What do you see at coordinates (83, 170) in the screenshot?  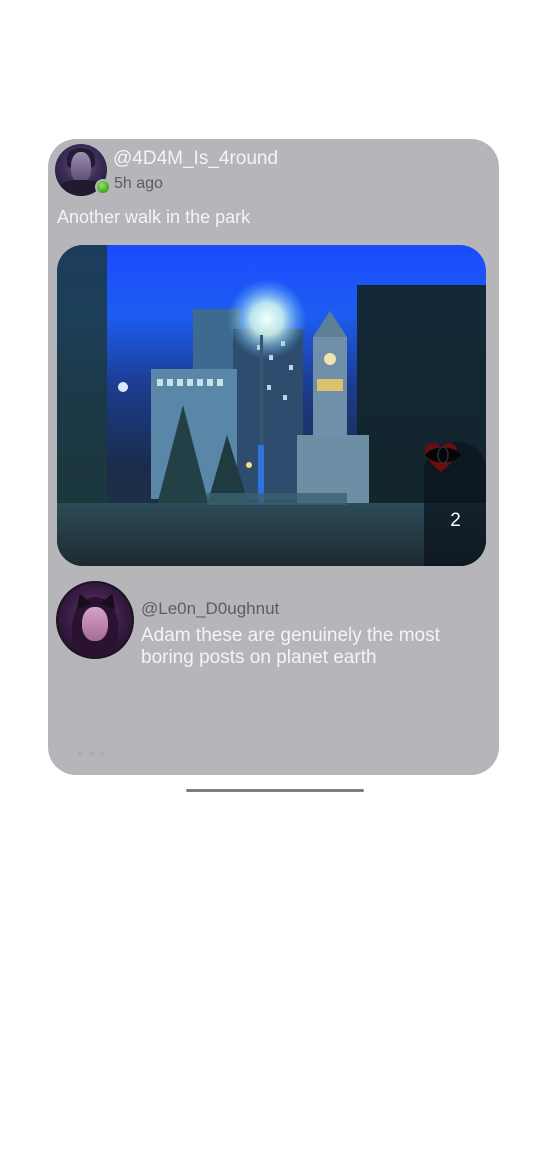 I see `author-avatar` at bounding box center [83, 170].